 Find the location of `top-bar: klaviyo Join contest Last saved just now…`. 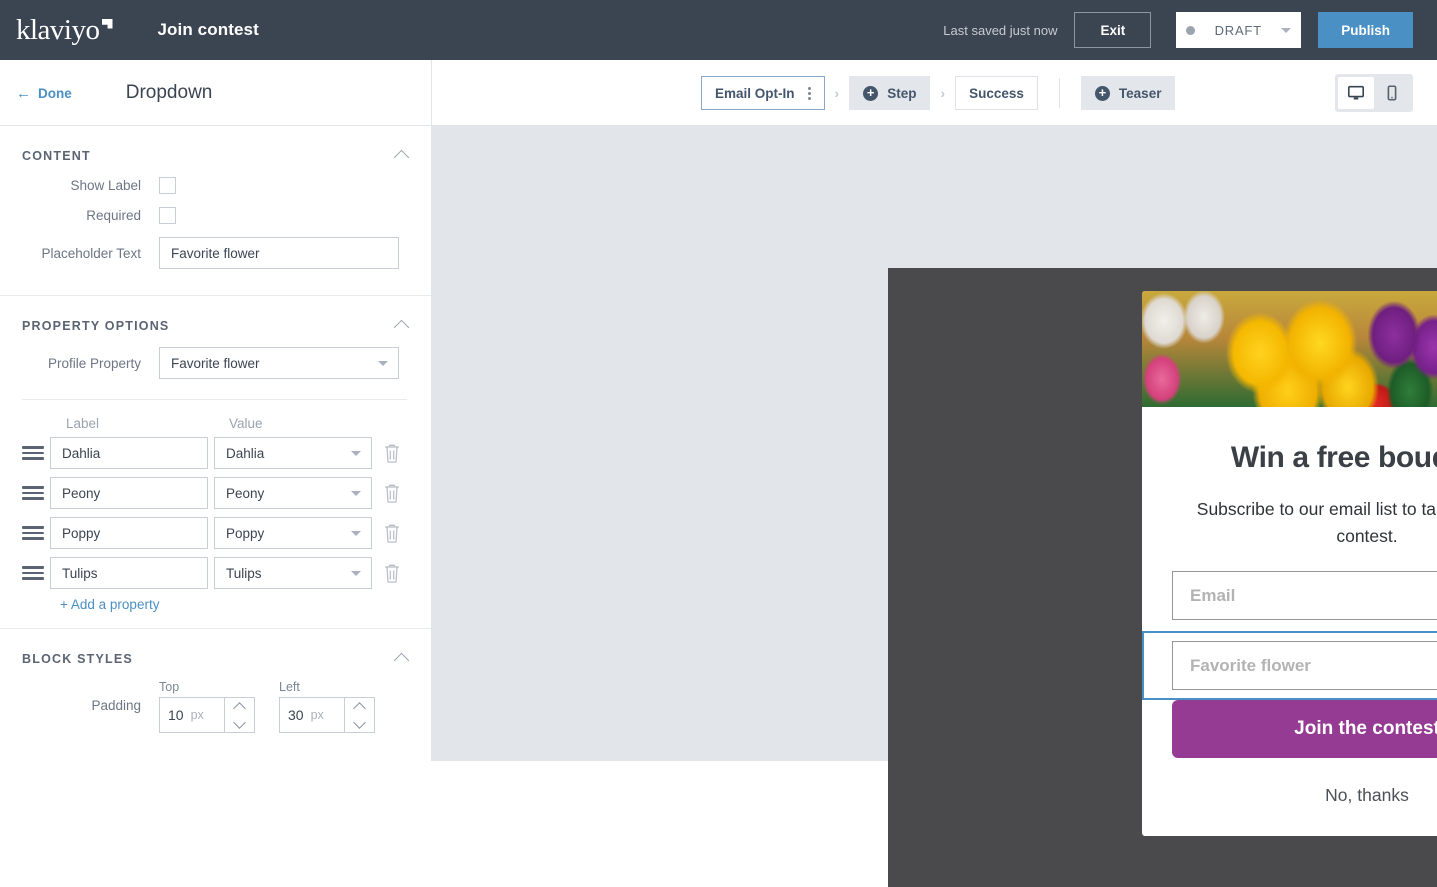

top-bar: klaviyo Join contest Last saved just now… is located at coordinates (718, 30).